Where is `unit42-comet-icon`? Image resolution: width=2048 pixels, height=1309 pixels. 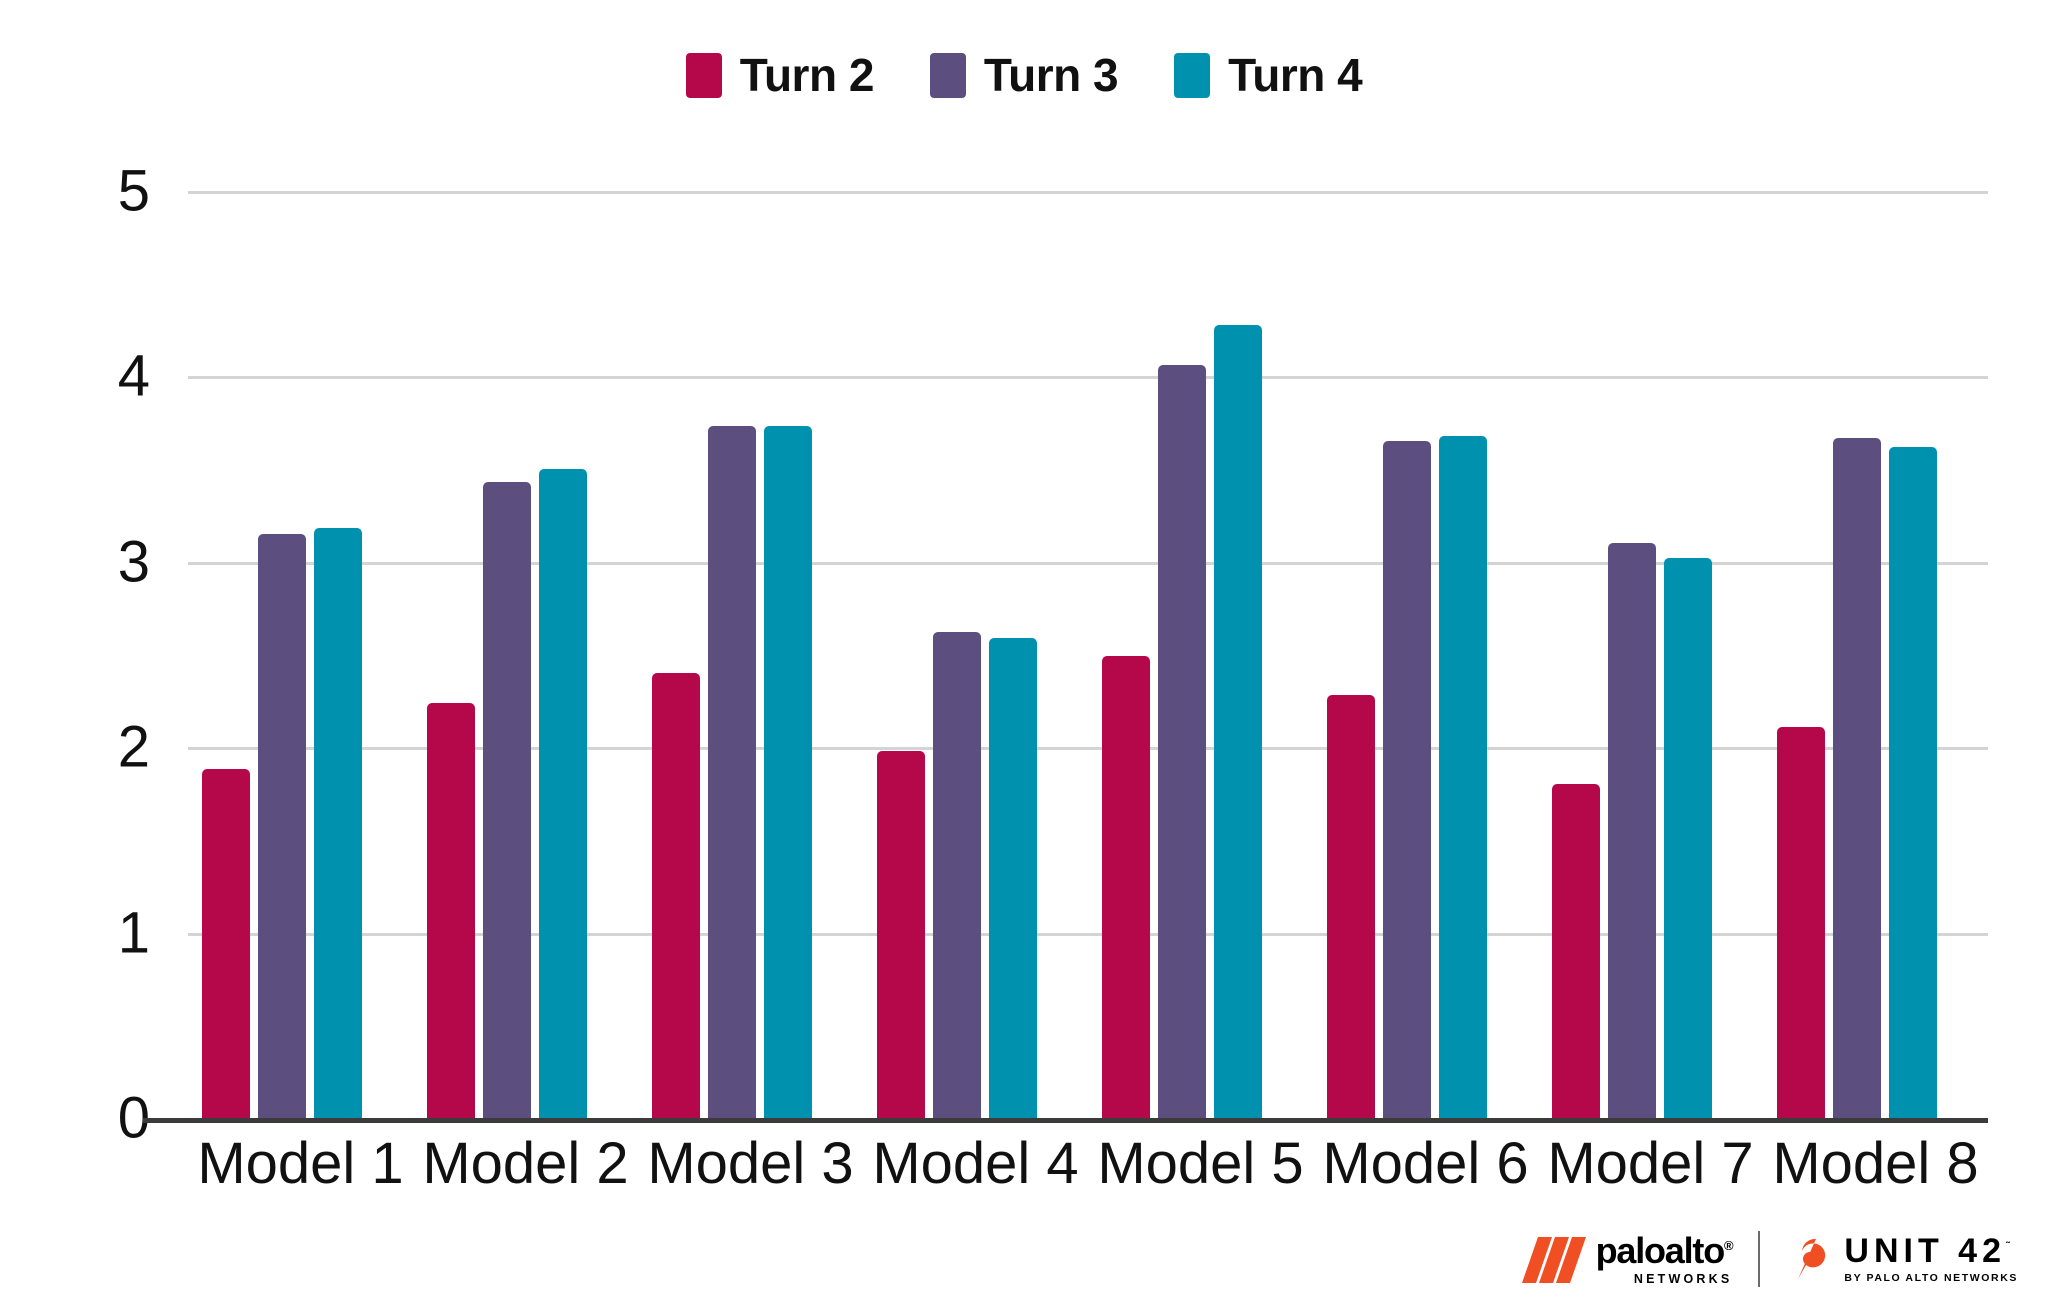
unit42-comet-icon is located at coordinates (1812, 1258).